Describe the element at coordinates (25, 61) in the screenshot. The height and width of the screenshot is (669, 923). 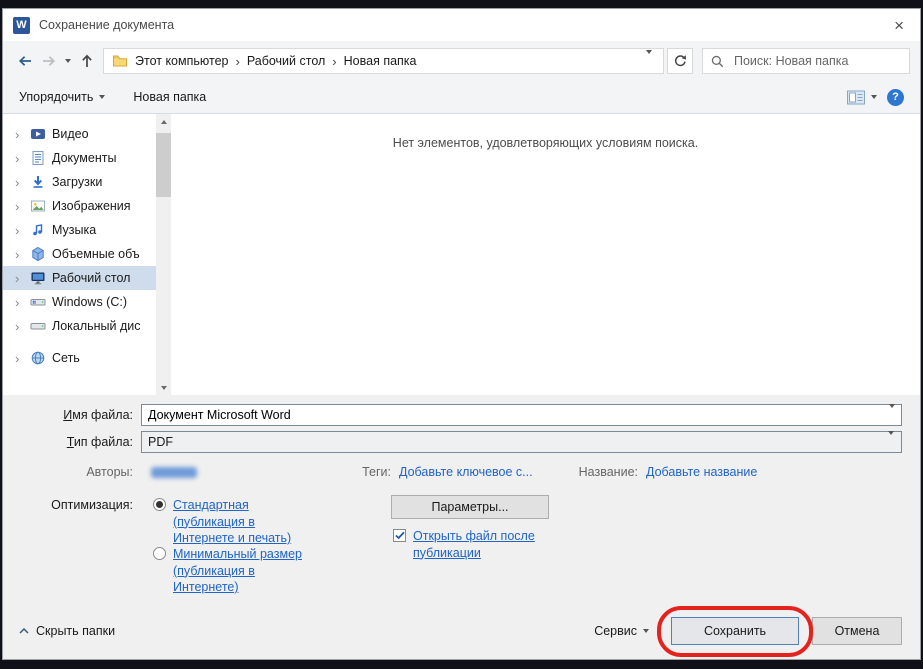
I see `back-button` at that location.